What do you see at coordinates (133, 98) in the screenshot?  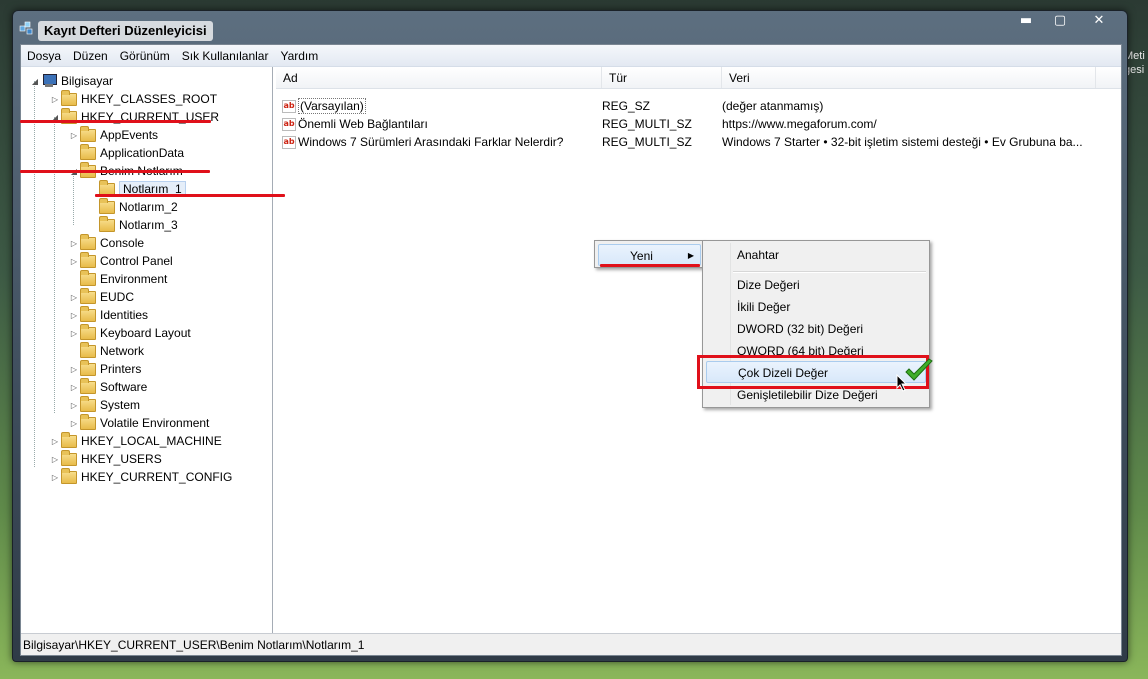 I see `tree-node-classes-root: ▷ HKEY_CLASSES_ROOT` at bounding box center [133, 98].